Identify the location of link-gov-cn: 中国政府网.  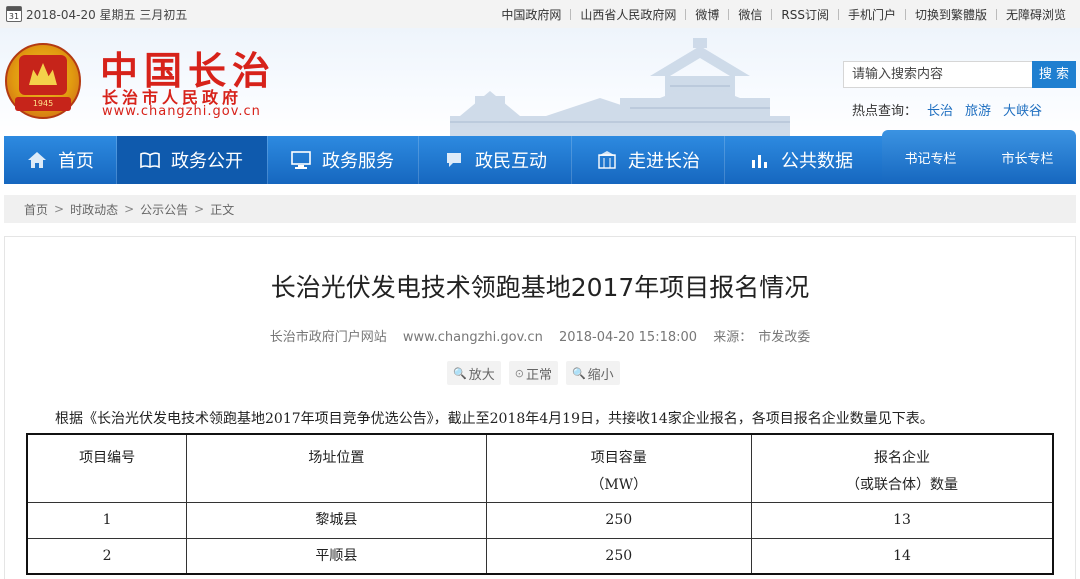
(531, 14).